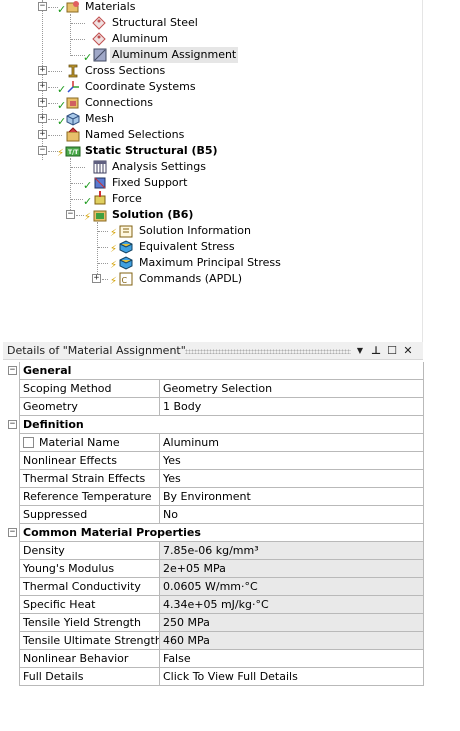  Describe the element at coordinates (42, 86) in the screenshot. I see `expand-coordinate-systems-toggle: +` at that location.